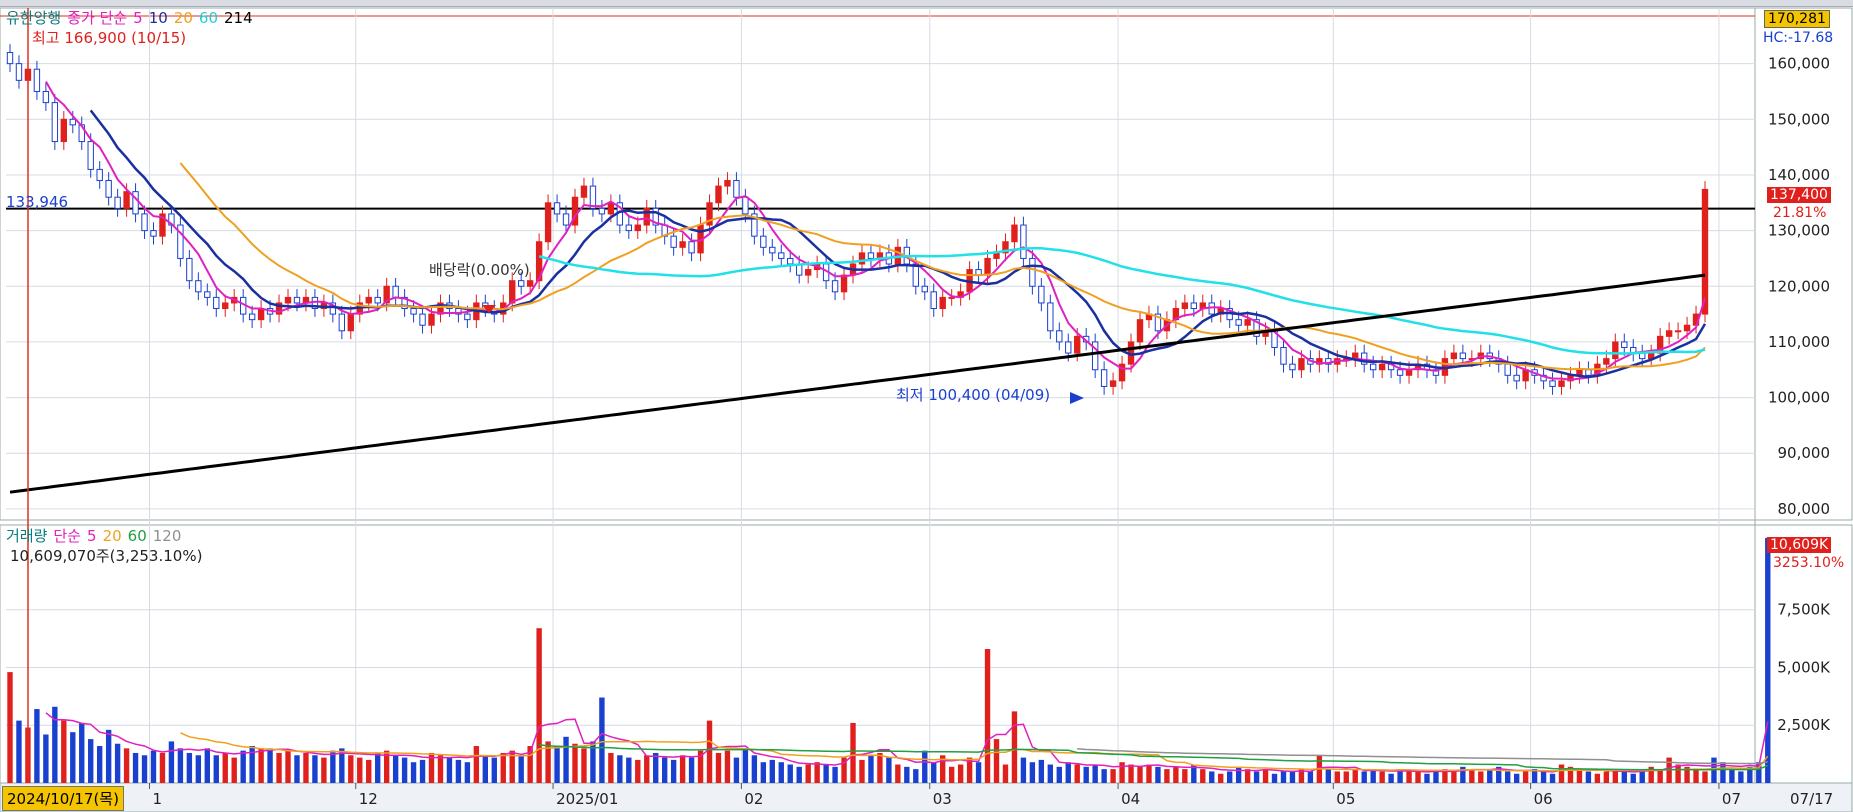 Image resolution: width=1853 pixels, height=812 pixels. What do you see at coordinates (1345, 799) in the screenshot?
I see `x-tick-label: 05` at bounding box center [1345, 799].